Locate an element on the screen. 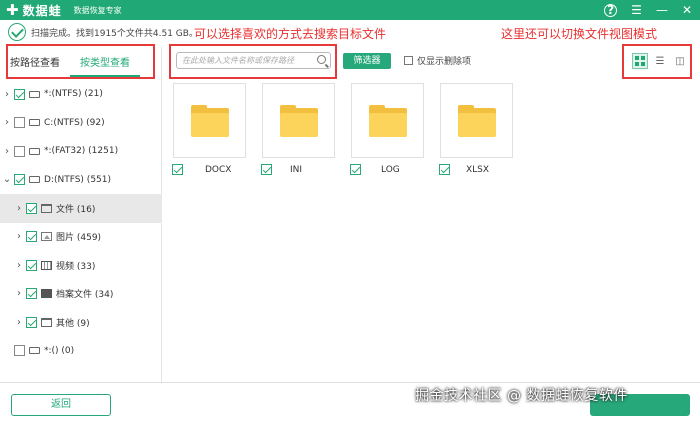  tree-node-label: C:(NTFS) (92) is located at coordinates (74, 122).